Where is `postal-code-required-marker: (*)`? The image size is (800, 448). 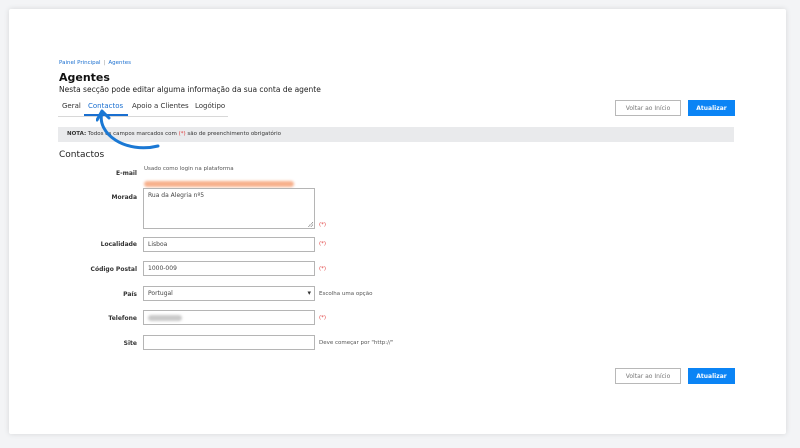
postal-code-required-marker: (*) is located at coordinates (323, 269).